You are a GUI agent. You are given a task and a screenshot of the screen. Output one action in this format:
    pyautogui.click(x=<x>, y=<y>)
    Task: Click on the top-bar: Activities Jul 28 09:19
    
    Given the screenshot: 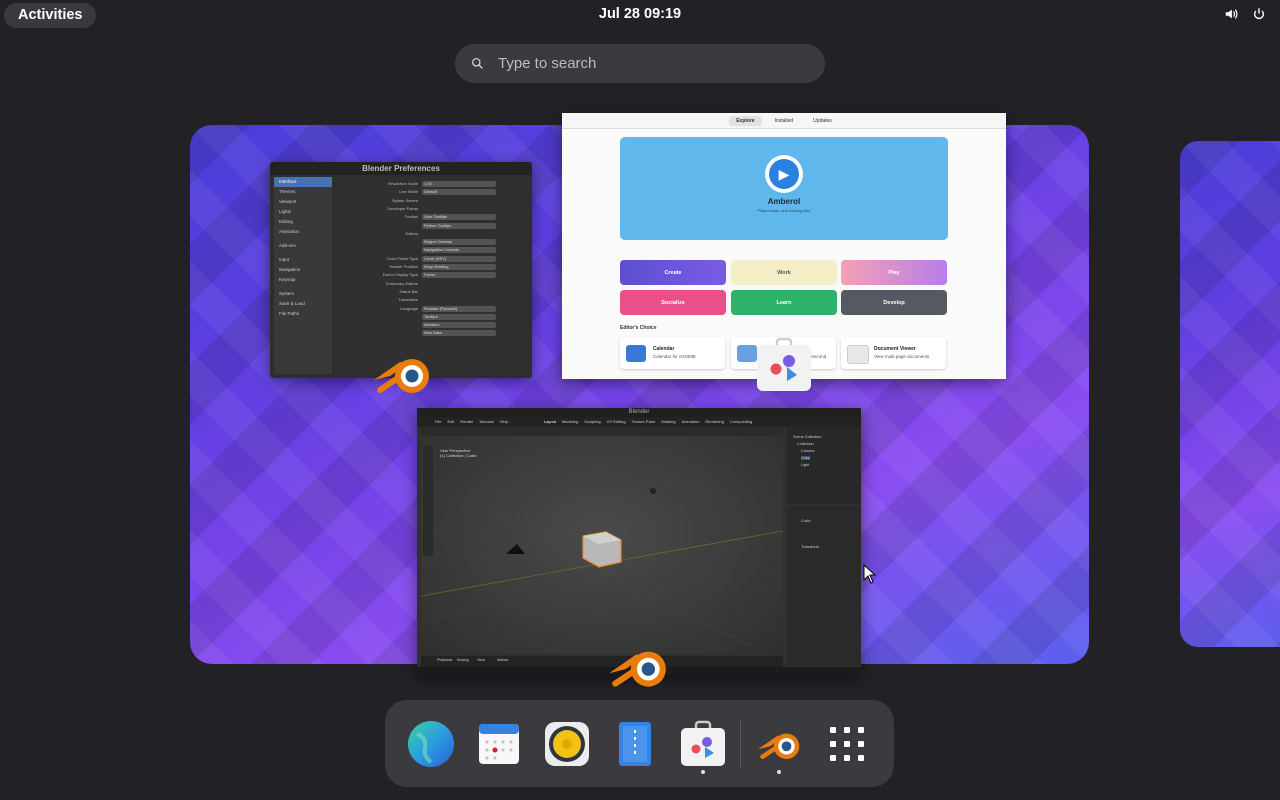 What is the action you would take?
    pyautogui.click(x=640, y=16)
    